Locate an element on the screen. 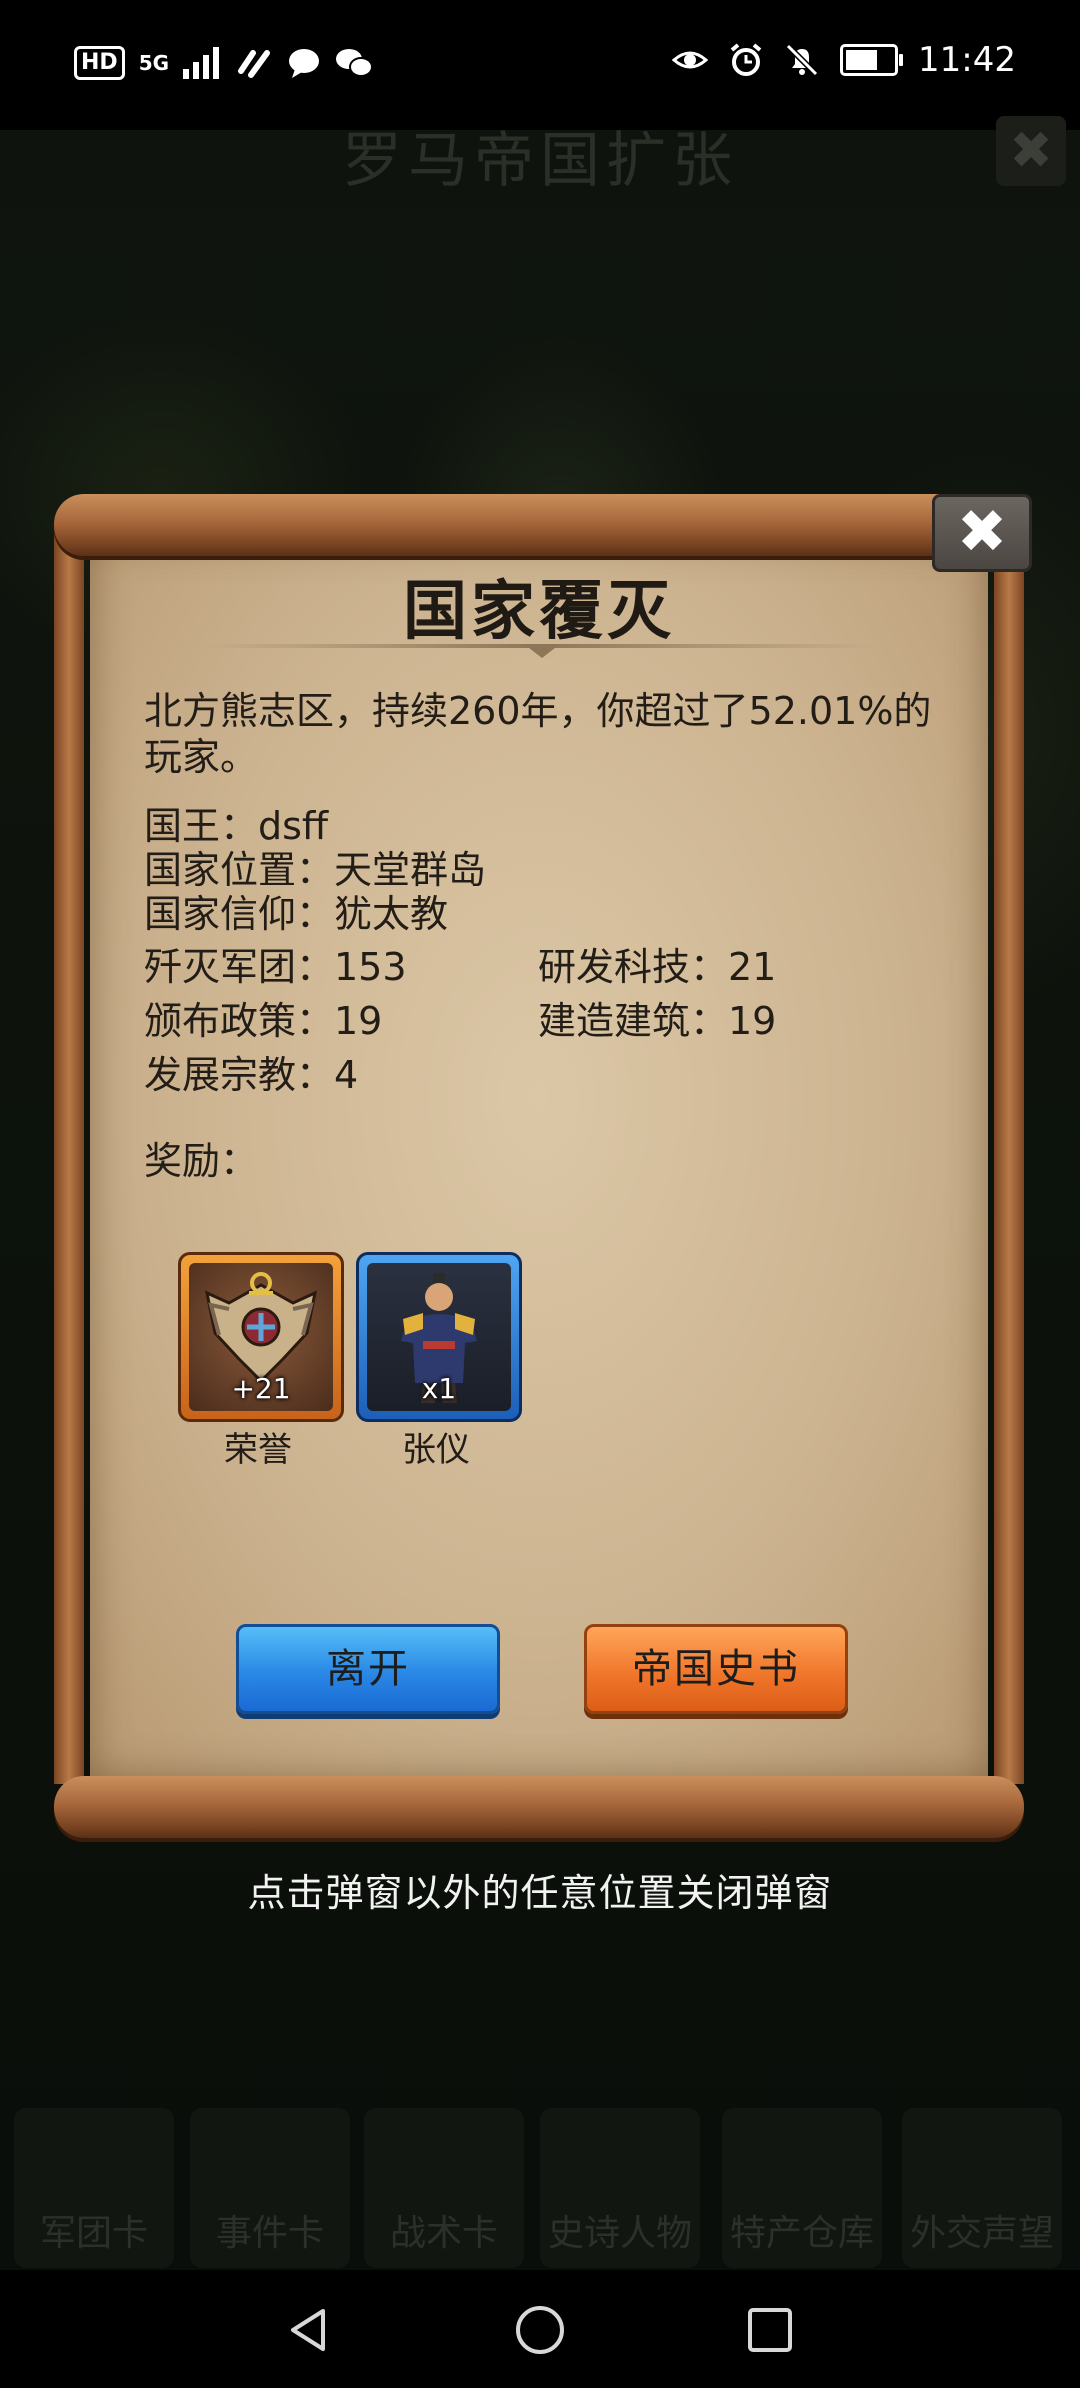 This screenshot has width=1080, height=2388. mute-bell-icon is located at coordinates (802, 60).